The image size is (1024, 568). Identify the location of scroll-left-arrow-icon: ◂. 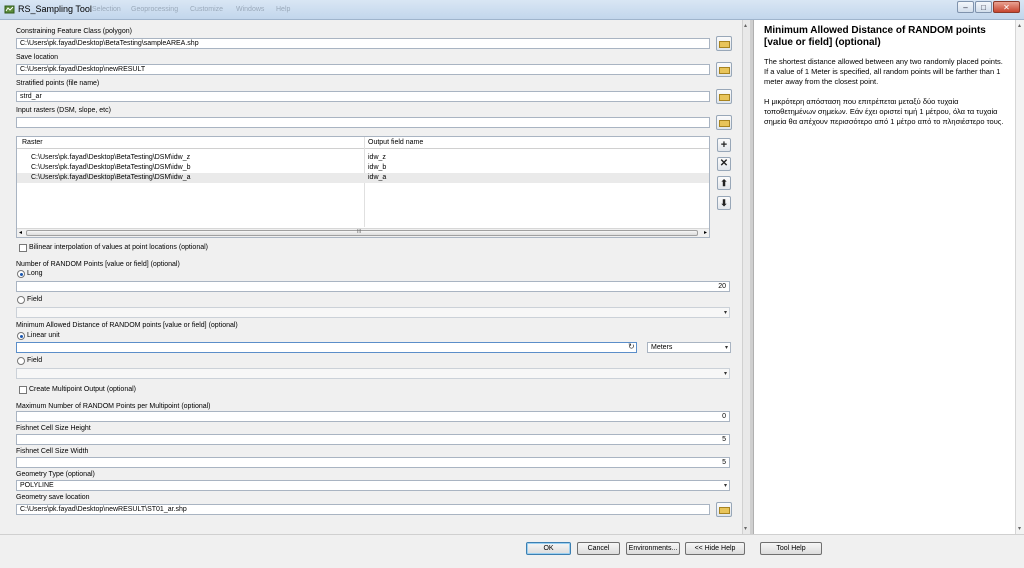
(20, 232).